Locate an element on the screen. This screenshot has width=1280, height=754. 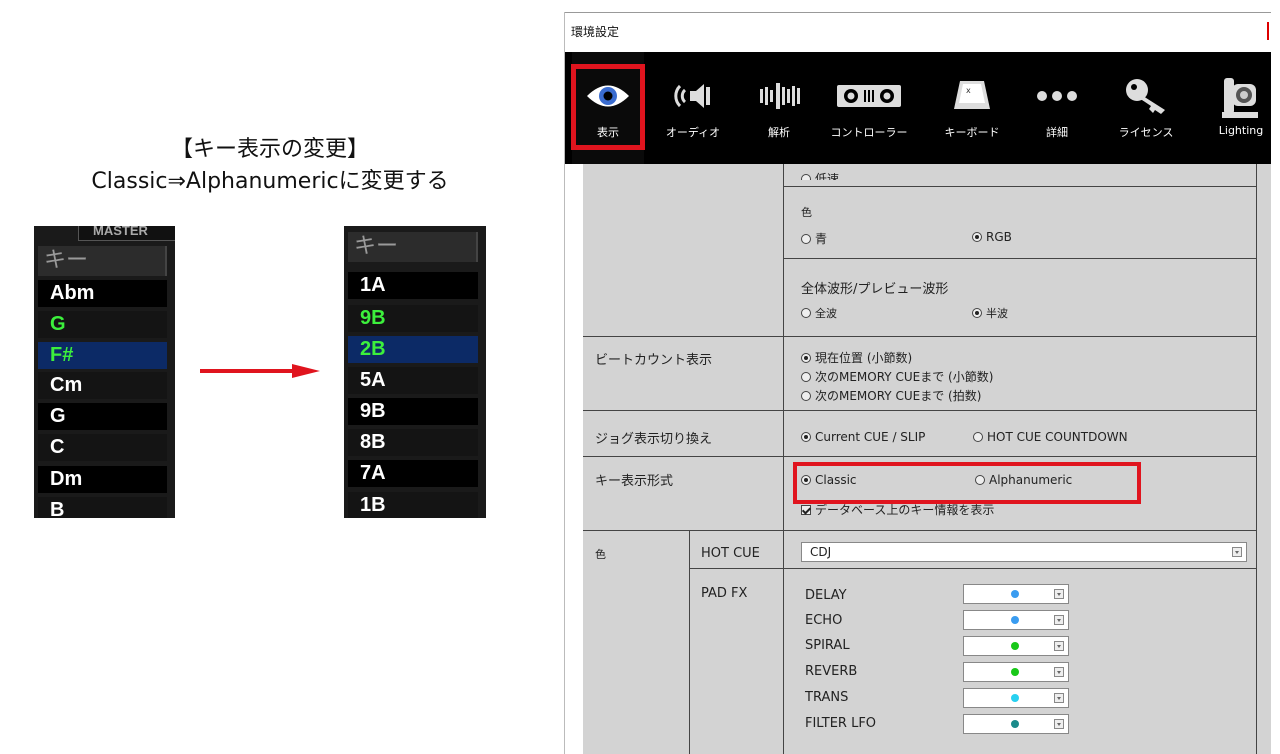
annotation-subtitle: Classic⇒Alphanumericに変更する is located at coordinates (270, 181).